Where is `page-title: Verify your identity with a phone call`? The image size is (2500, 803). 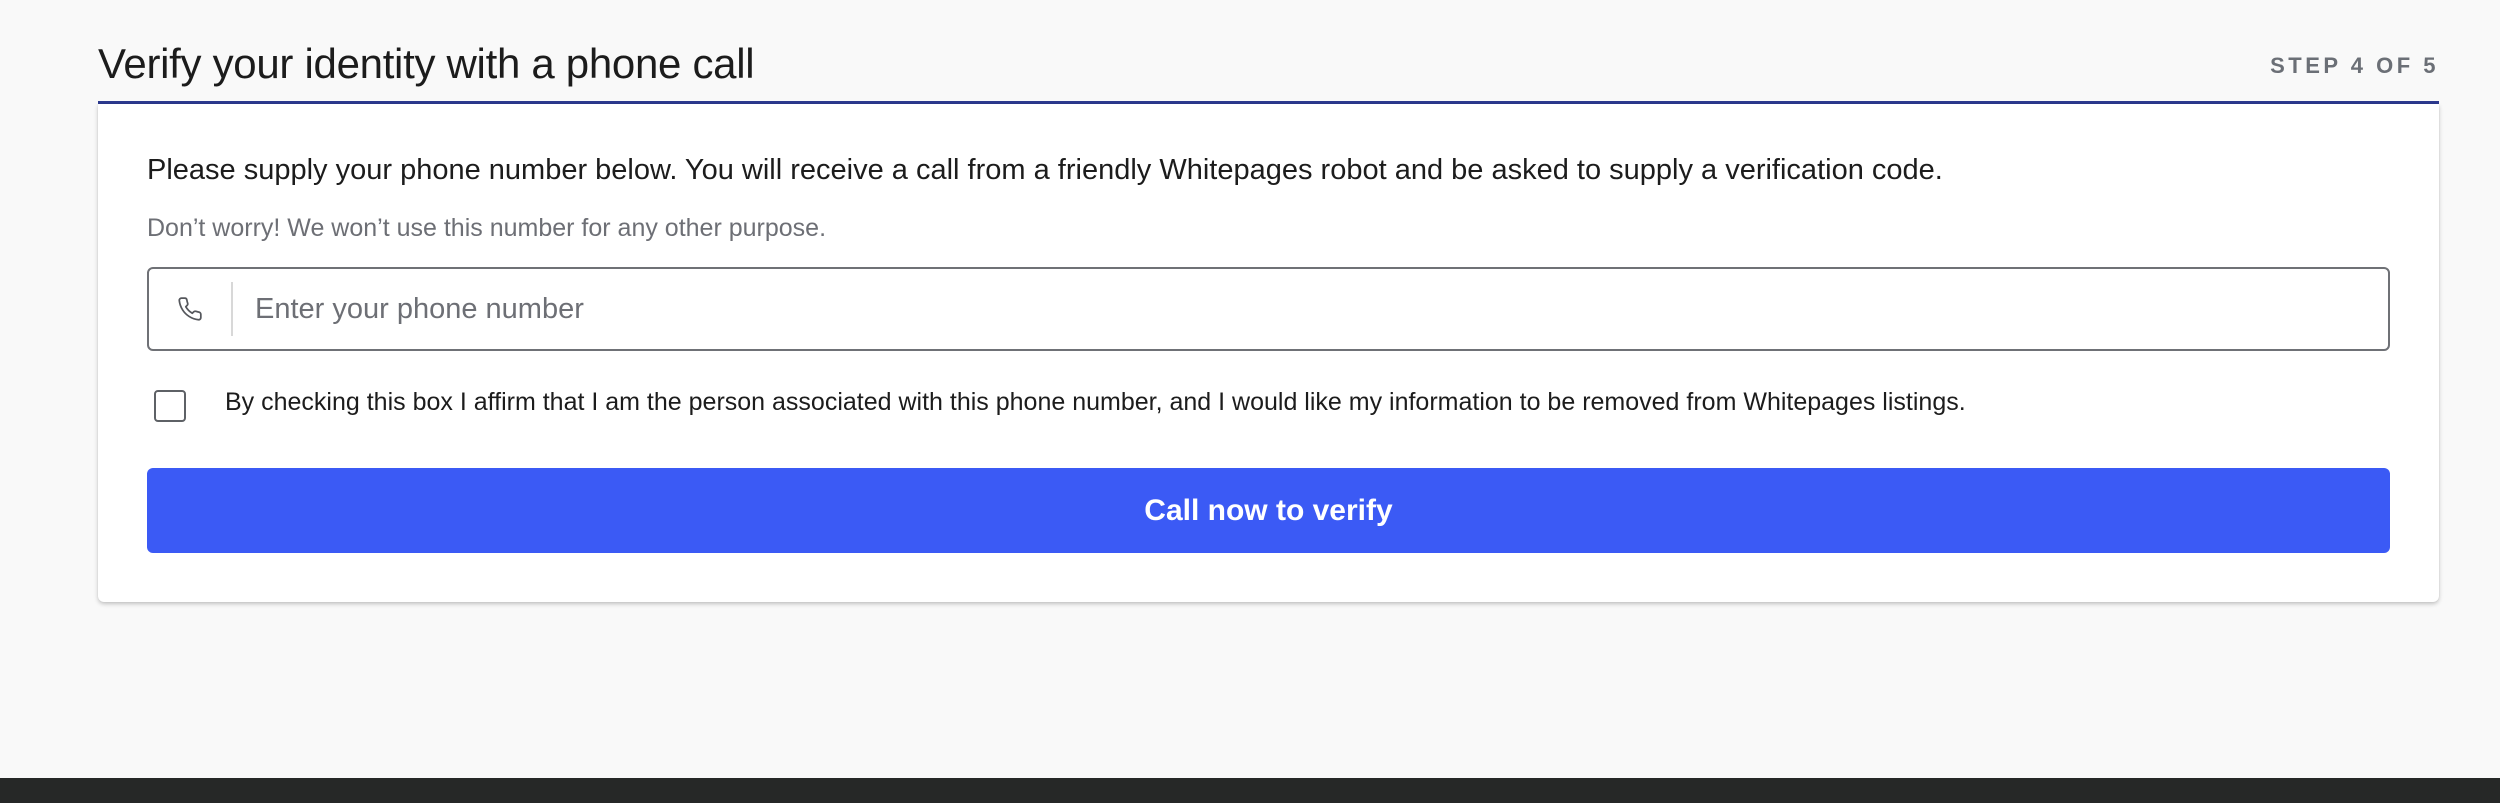 page-title: Verify your identity with a phone call is located at coordinates (426, 63).